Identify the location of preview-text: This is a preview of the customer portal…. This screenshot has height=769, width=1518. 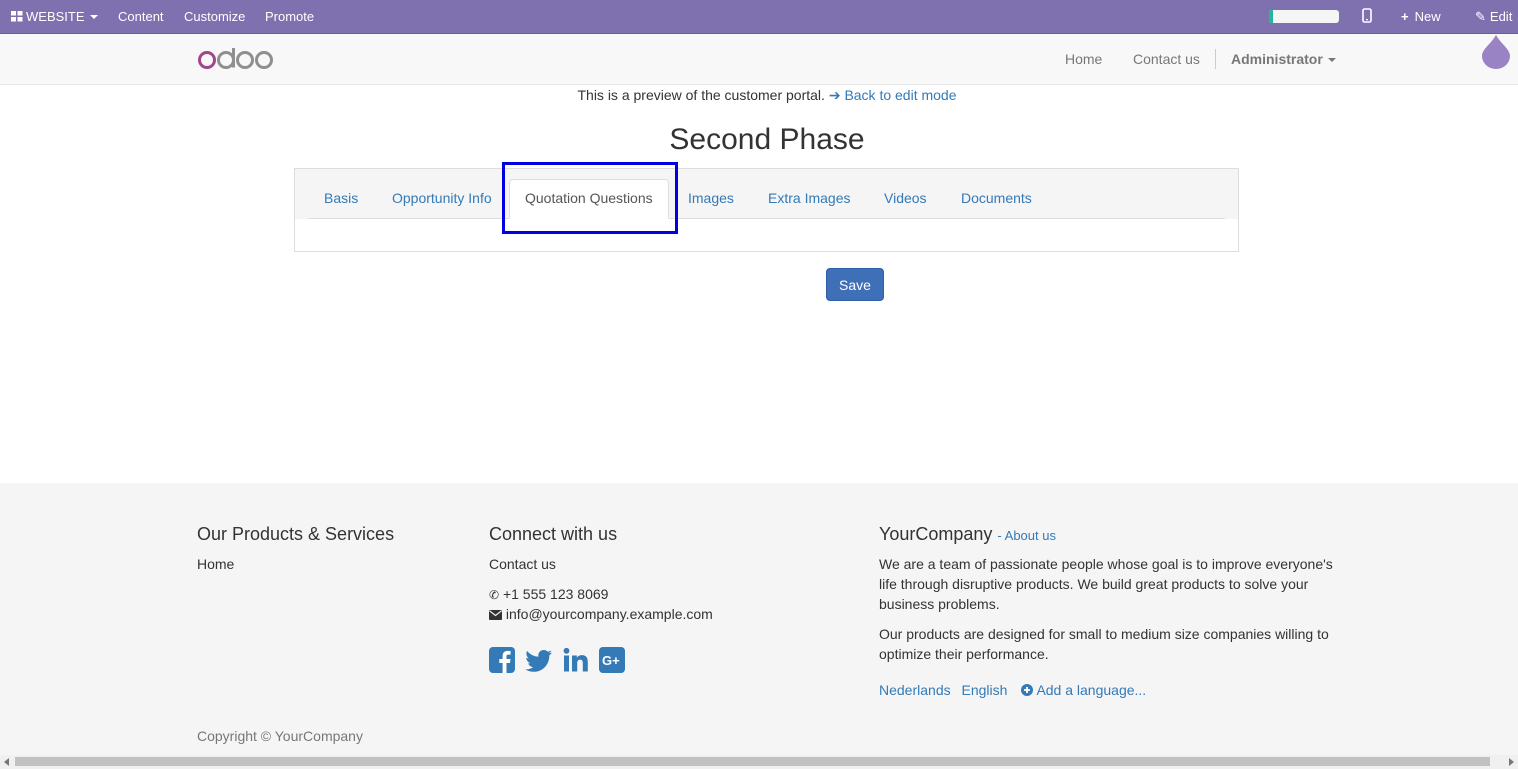
(701, 95).